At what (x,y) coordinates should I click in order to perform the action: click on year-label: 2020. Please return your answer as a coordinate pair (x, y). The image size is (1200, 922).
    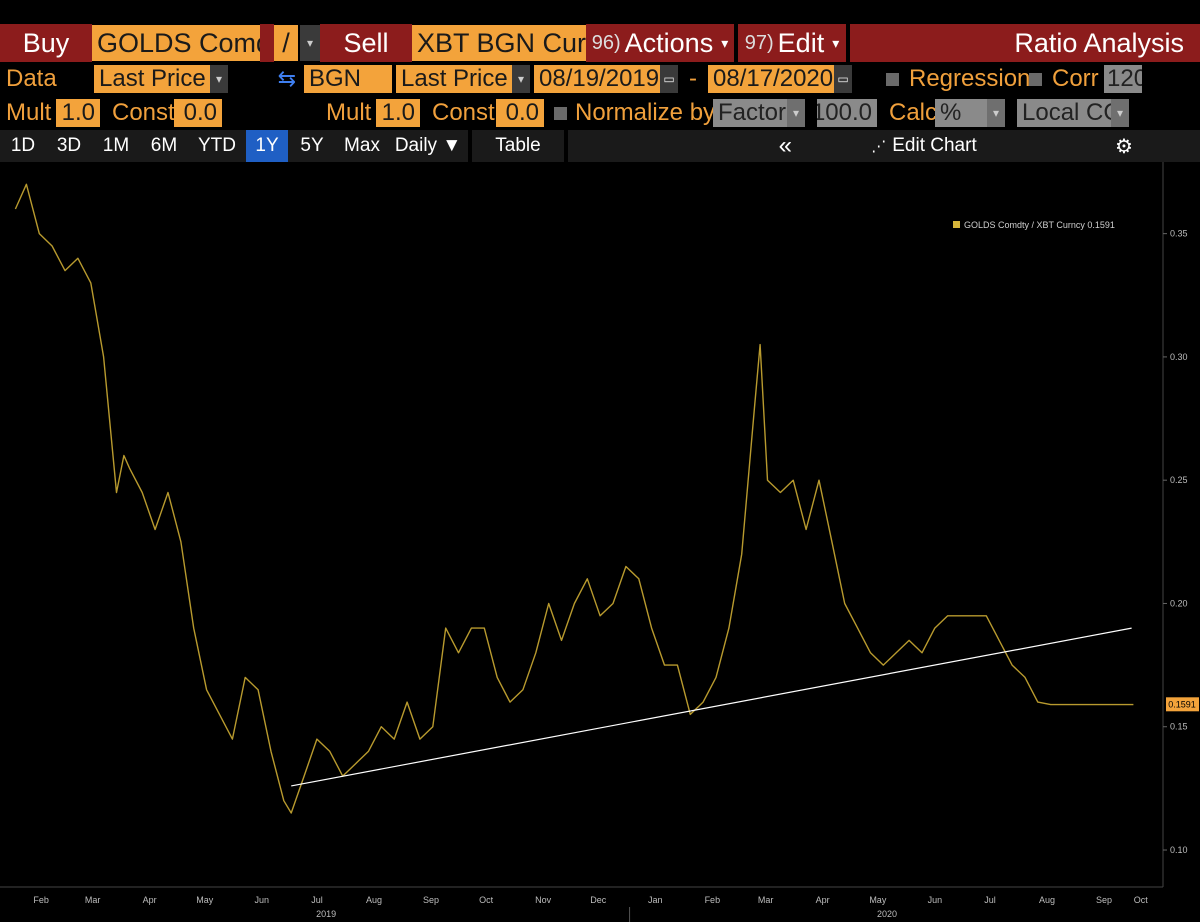
    Looking at the image, I should click on (887, 914).